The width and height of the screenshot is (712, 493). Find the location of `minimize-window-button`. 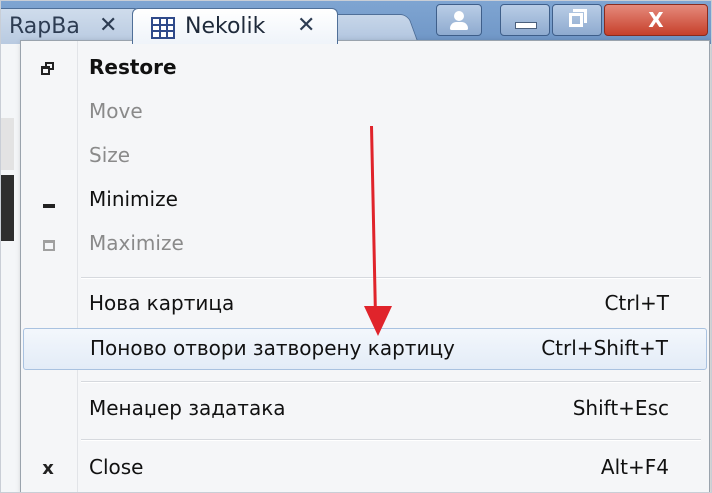

minimize-window-button is located at coordinates (525, 20).